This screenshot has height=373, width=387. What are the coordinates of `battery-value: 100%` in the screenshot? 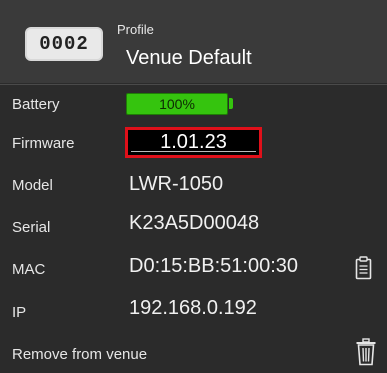 It's located at (177, 104).